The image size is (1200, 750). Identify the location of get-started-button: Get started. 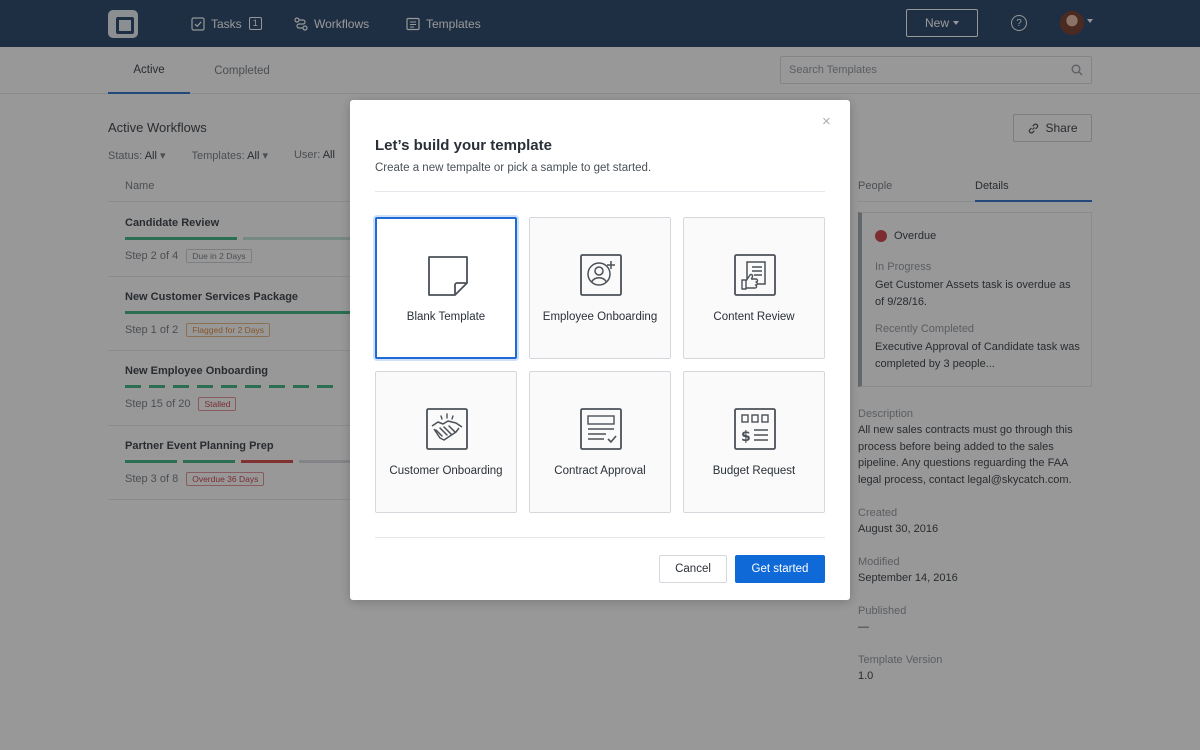
(780, 569).